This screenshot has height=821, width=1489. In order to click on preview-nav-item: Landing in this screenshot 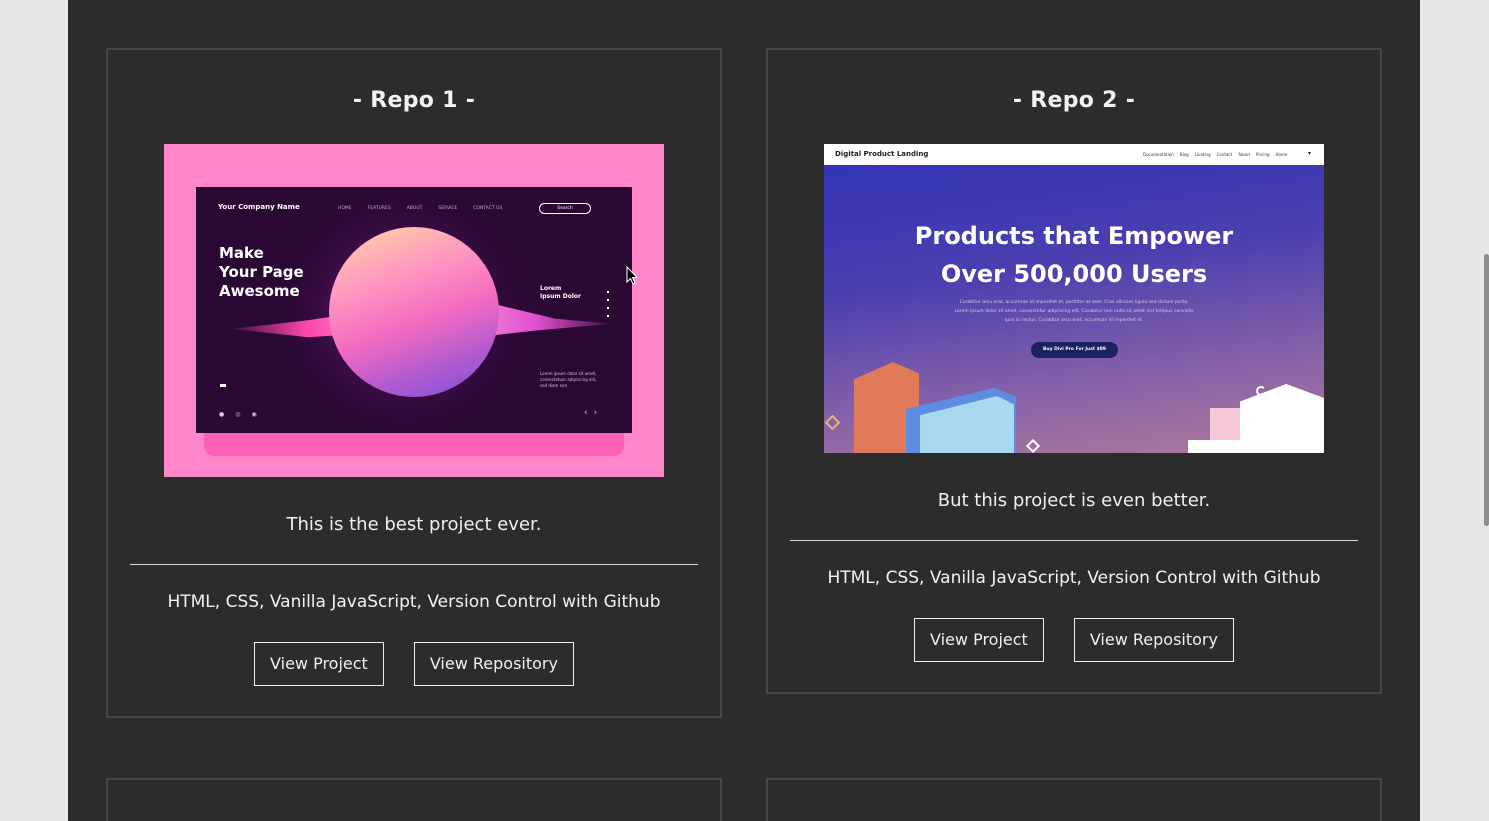, I will do `click(1202, 154)`.